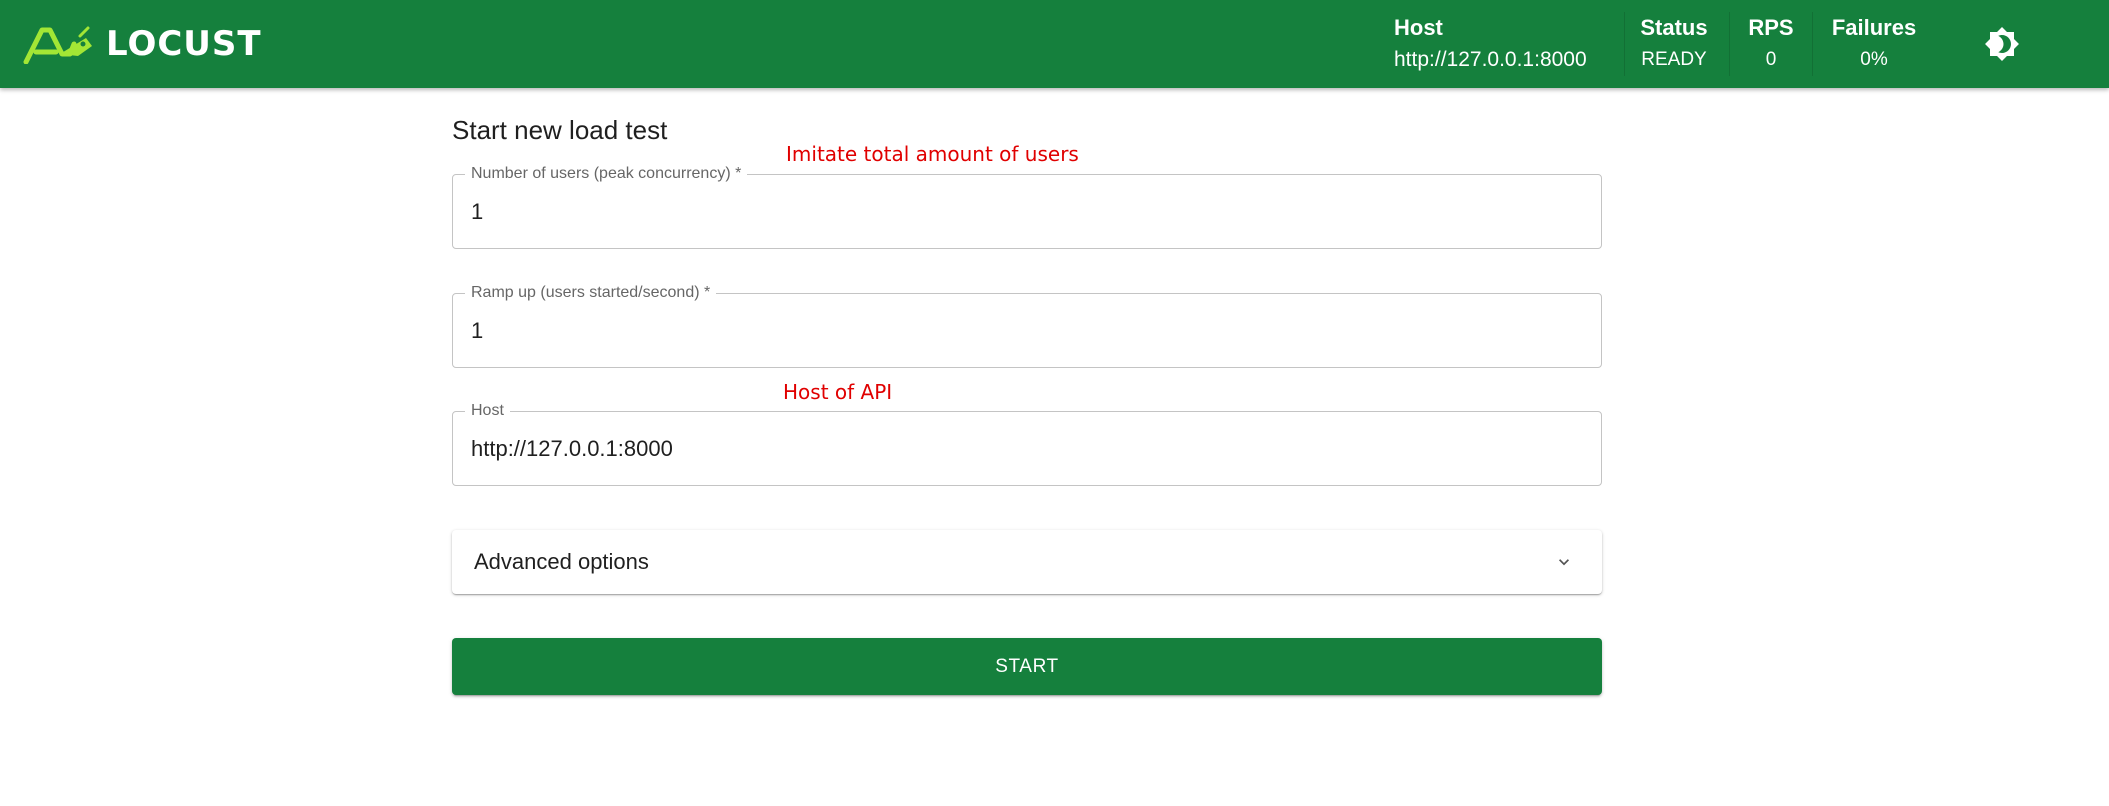 The height and width of the screenshot is (806, 2109). What do you see at coordinates (932, 154) in the screenshot?
I see `users-annotation: Imitate total amount of users` at bounding box center [932, 154].